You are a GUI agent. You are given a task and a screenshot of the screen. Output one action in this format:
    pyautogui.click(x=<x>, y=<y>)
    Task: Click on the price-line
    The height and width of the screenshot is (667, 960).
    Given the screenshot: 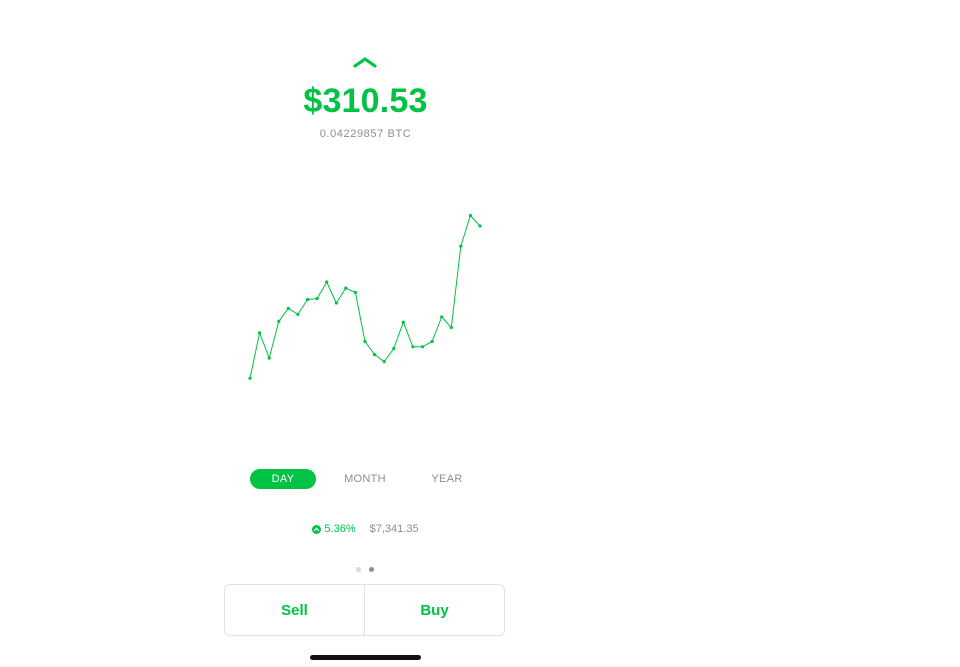 What is the action you would take?
    pyautogui.click(x=365, y=297)
    